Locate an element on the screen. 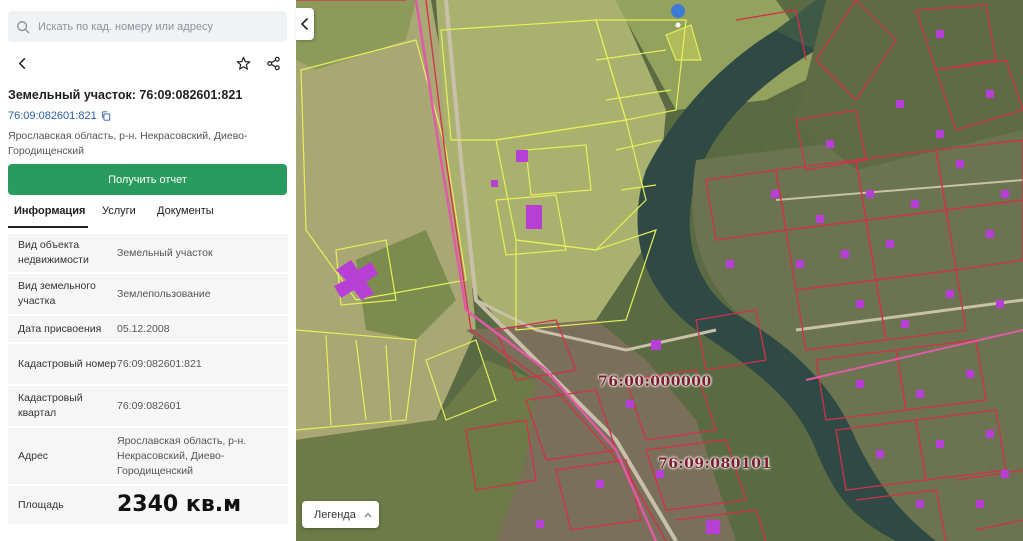  info-row: Кадастровый квартал 76:09:082601 is located at coordinates (148, 407).